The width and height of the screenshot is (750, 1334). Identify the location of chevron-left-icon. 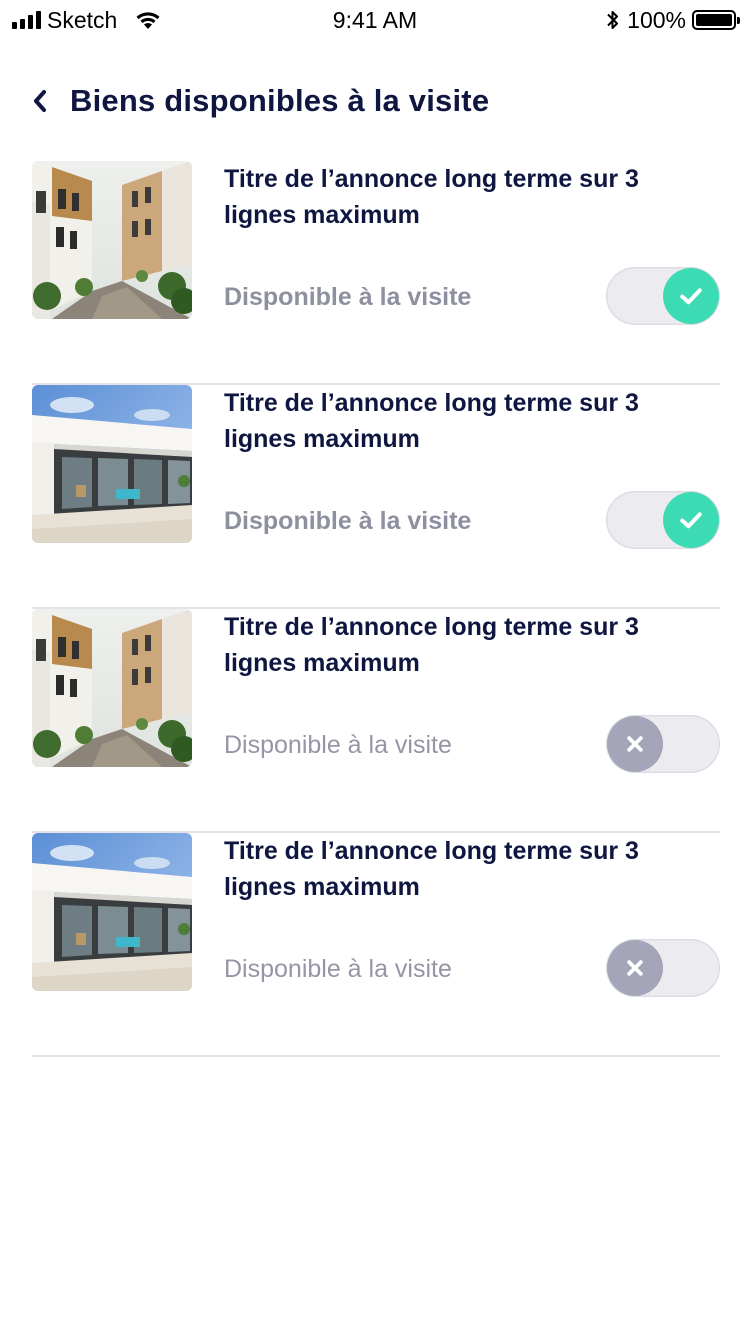
(40, 101).